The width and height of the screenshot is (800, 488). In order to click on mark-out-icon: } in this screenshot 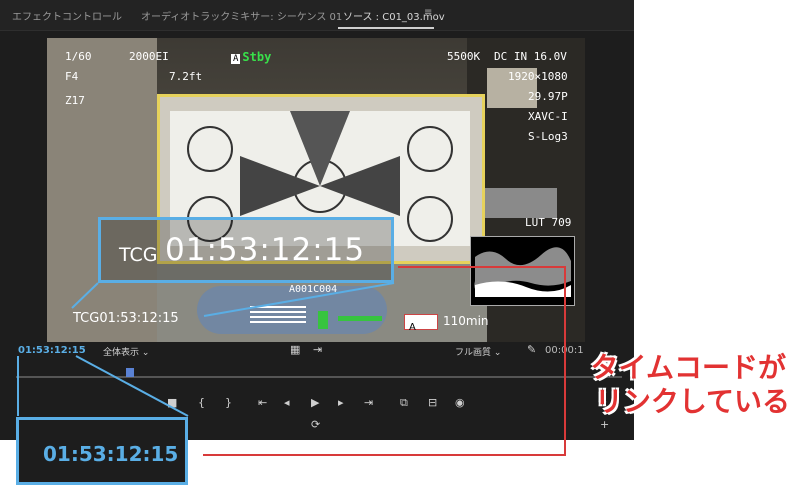, I will do `click(228, 402)`.